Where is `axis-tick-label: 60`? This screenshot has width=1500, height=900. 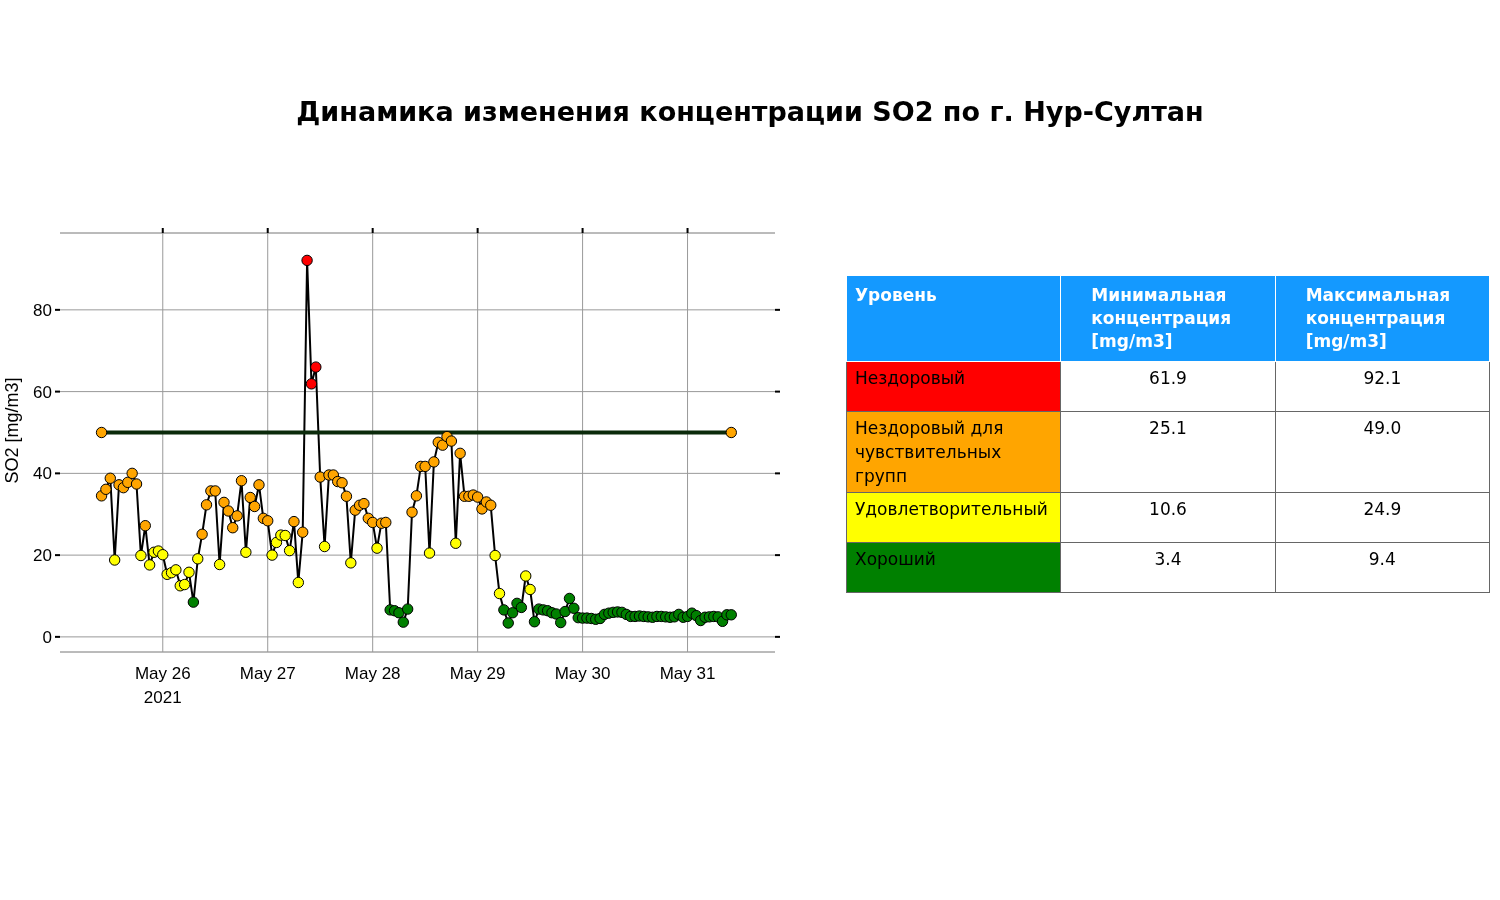
axis-tick-label: 60 is located at coordinates (42, 392).